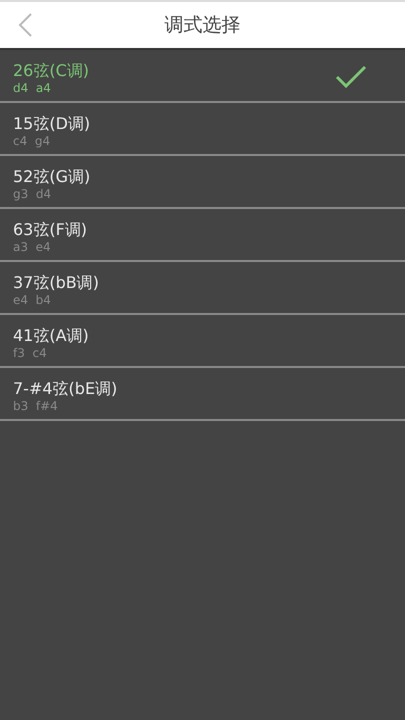 The width and height of the screenshot is (405, 720). I want to click on tuning-notes: e4 b4, so click(32, 300).